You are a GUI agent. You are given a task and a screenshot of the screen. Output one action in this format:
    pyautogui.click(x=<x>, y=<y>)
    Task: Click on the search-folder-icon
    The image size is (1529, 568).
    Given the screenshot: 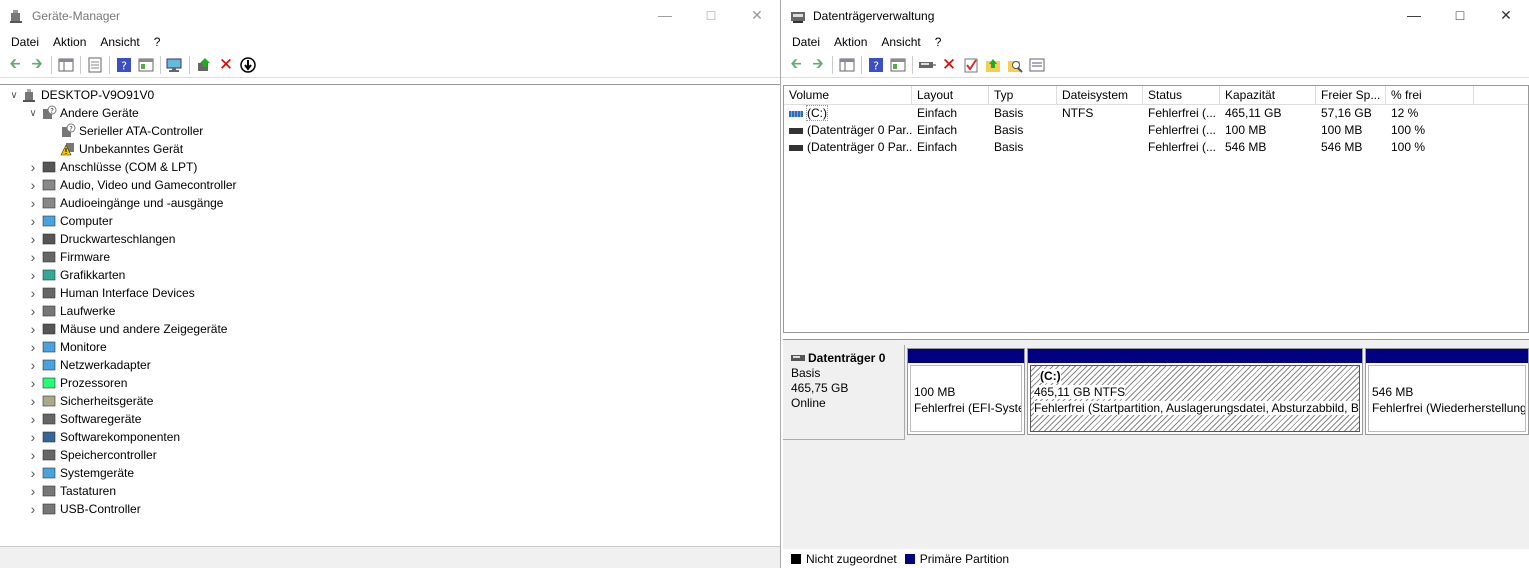 What is the action you would take?
    pyautogui.click(x=1015, y=65)
    